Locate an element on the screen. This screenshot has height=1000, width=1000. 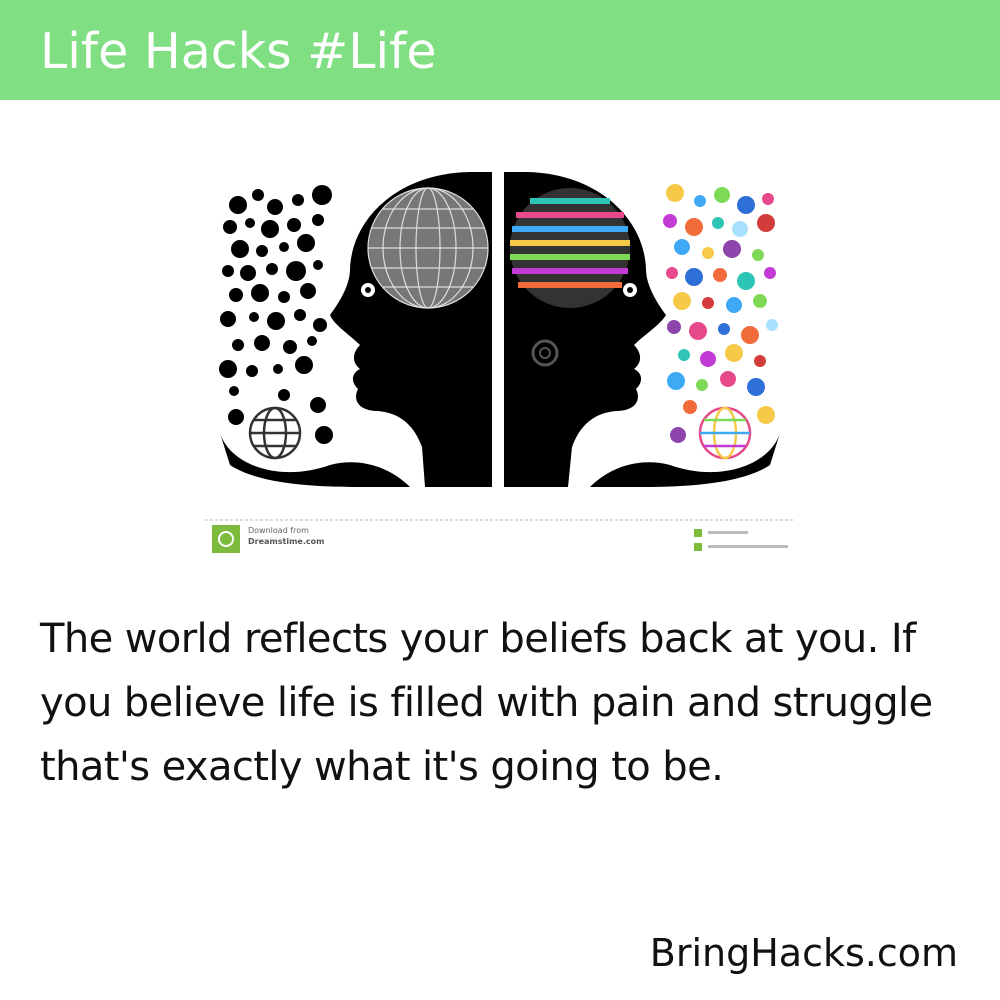
header-bar: Life Hacks #Life is located at coordinates (500, 50).